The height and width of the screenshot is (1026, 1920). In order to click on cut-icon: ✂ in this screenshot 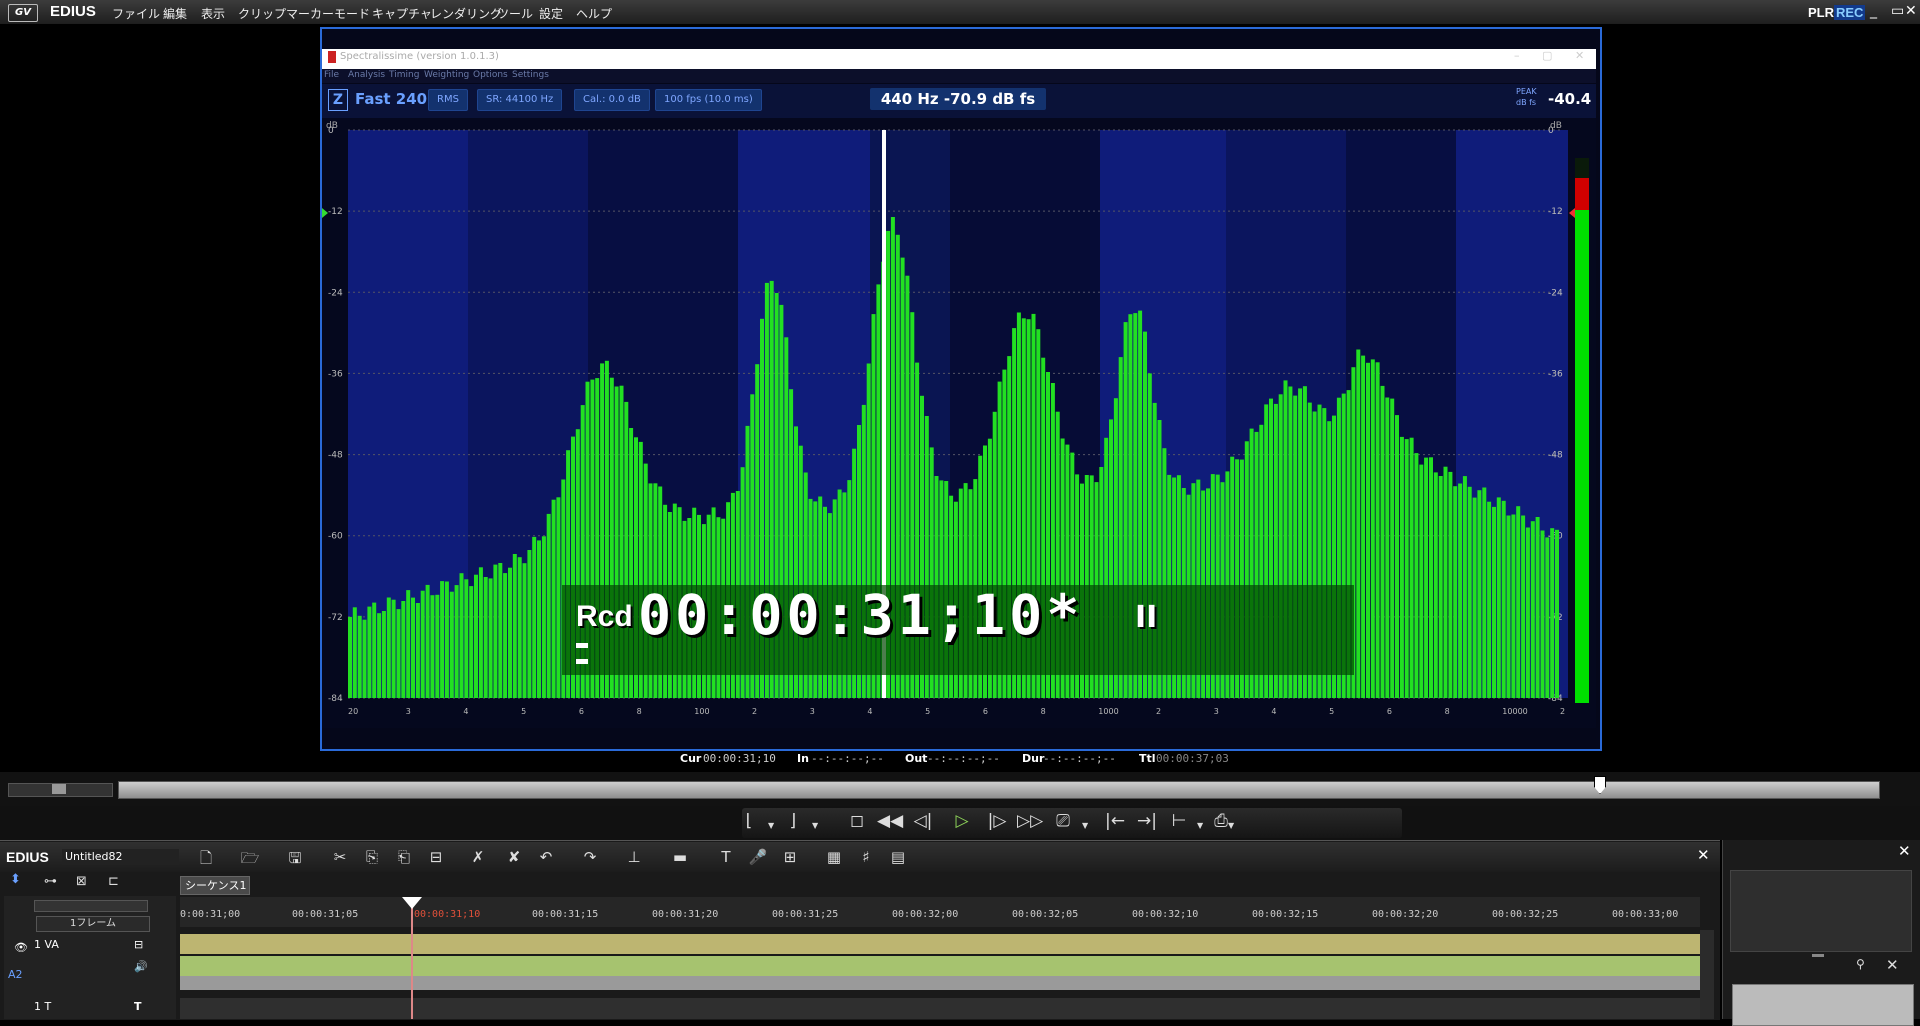, I will do `click(340, 857)`.